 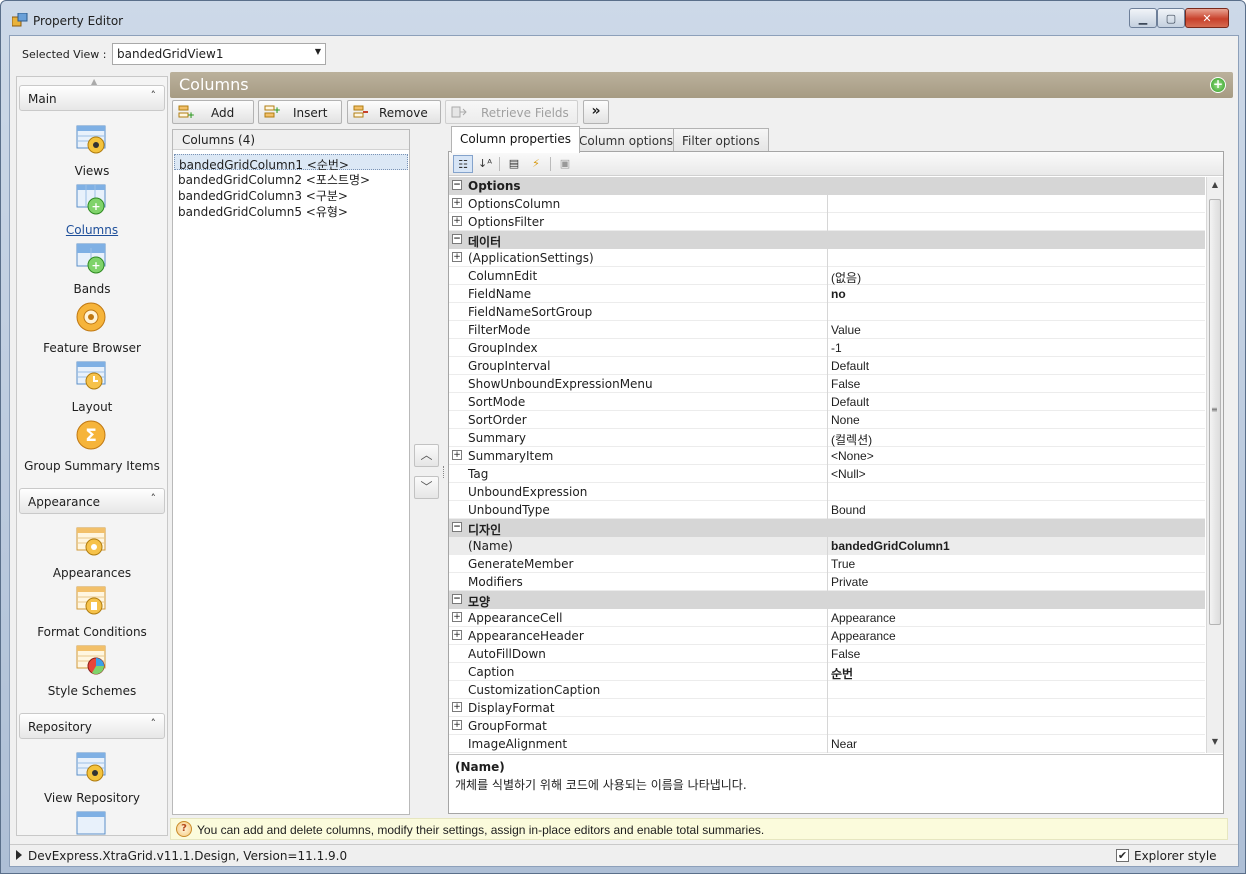 What do you see at coordinates (444, 472) in the screenshot?
I see `splitter-handle` at bounding box center [444, 472].